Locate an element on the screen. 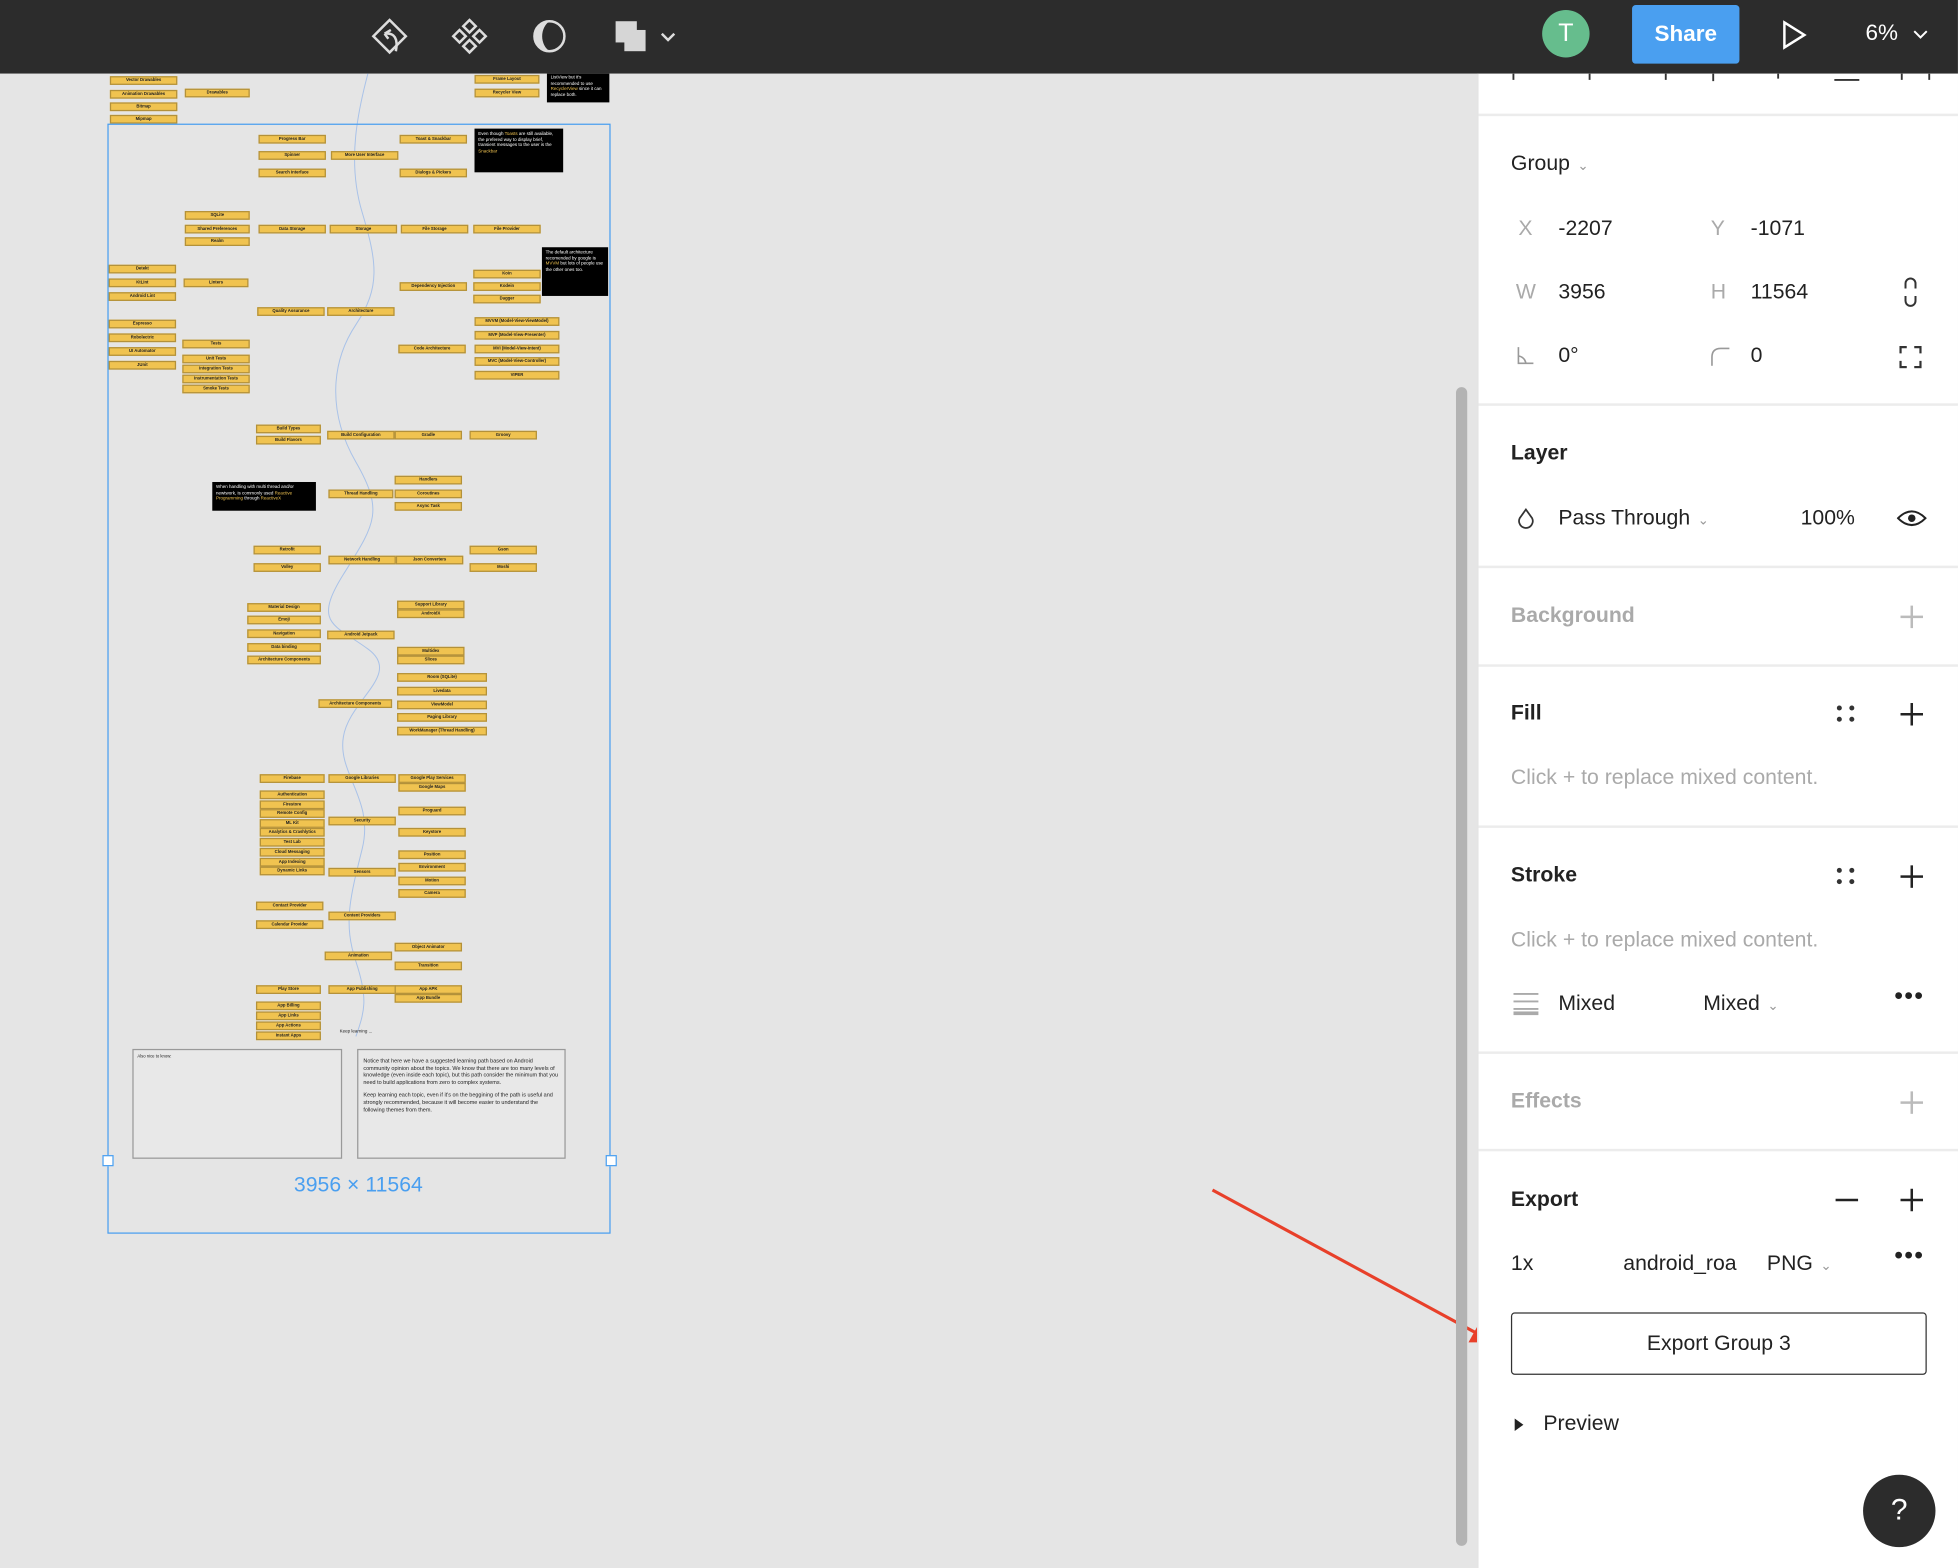 Image resolution: width=1958 pixels, height=1568 pixels. layer-section-title: Layer is located at coordinates (1539, 452).